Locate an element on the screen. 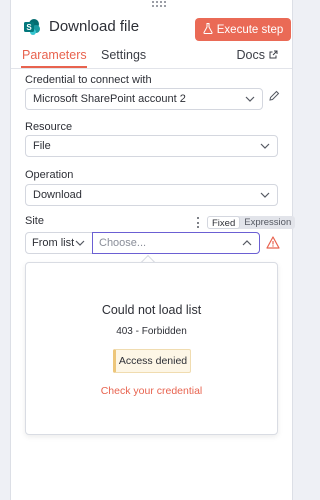 The height and width of the screenshot is (500, 320). error-code: 403 - Forbidden is located at coordinates (151, 331).